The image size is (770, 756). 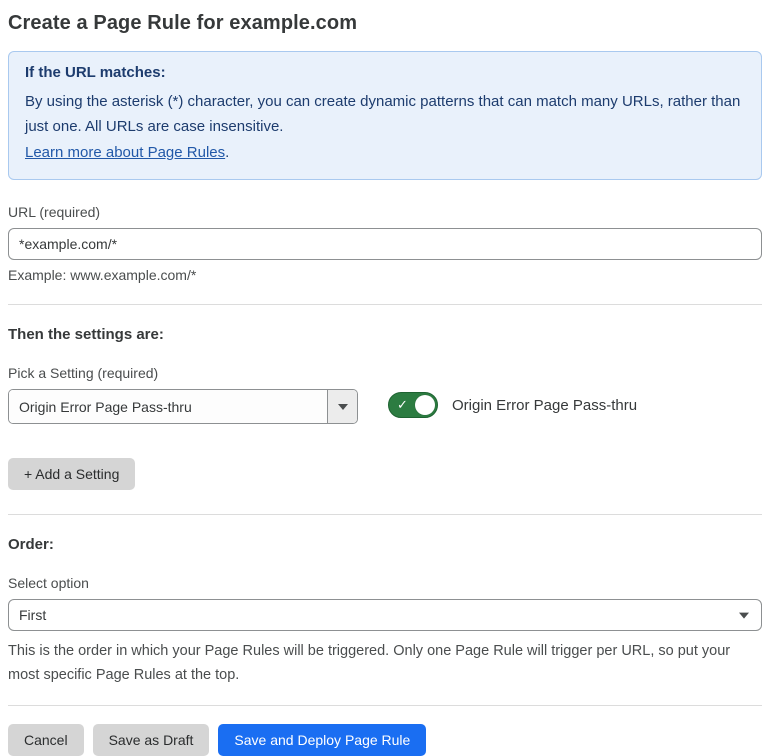 I want to click on setting-toggle: ✓, so click(x=413, y=405).